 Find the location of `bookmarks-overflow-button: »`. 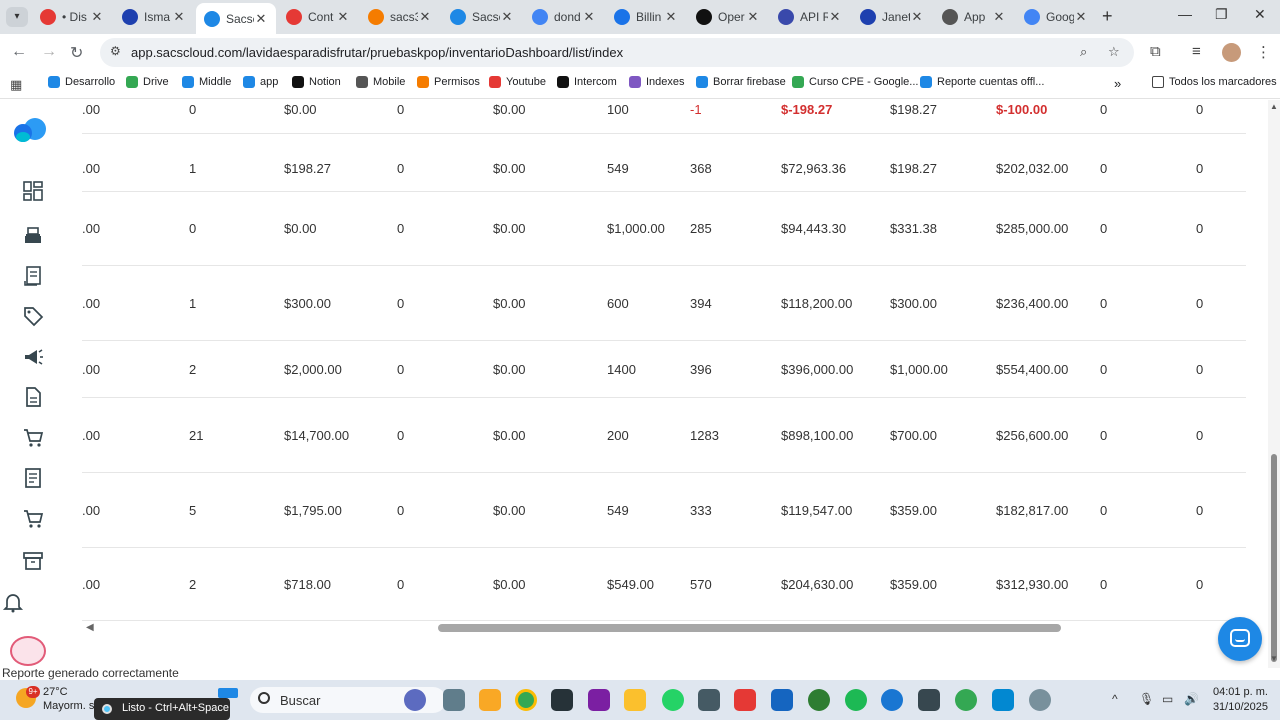

bookmarks-overflow-button: » is located at coordinates (1117, 83).